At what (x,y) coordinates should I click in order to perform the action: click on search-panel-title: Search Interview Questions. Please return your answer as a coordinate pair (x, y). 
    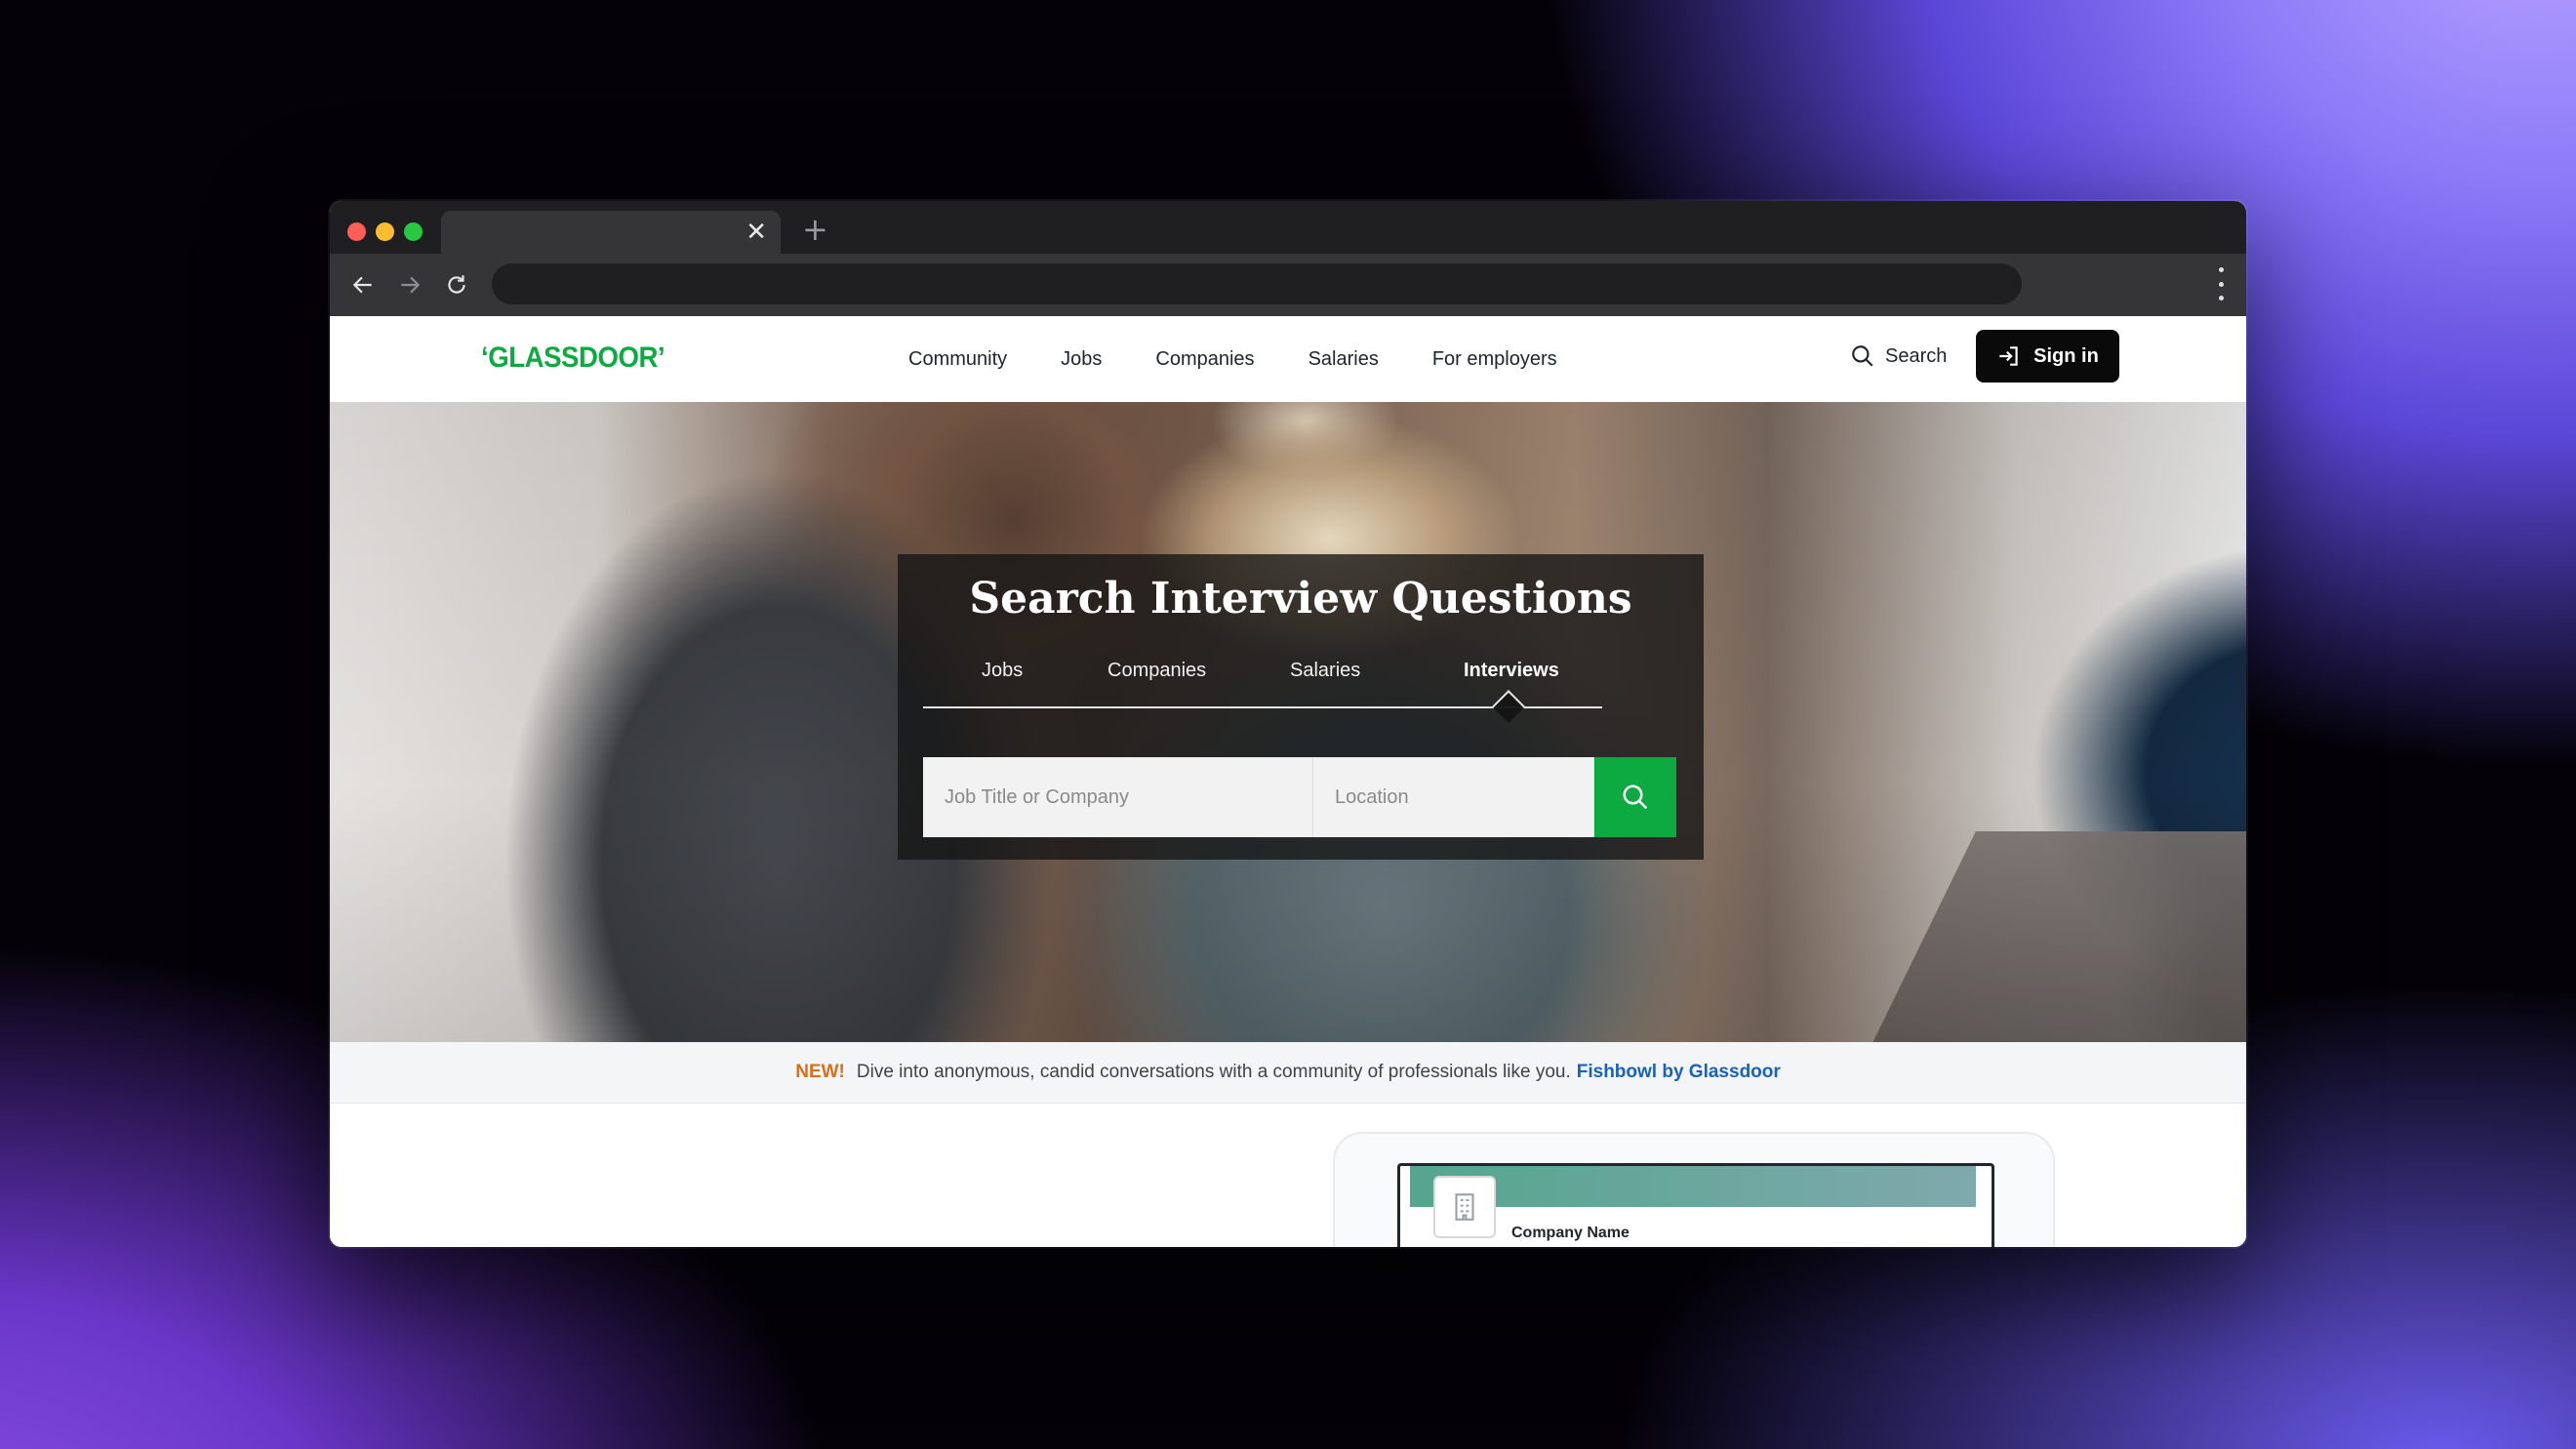
    Looking at the image, I should click on (1300, 599).